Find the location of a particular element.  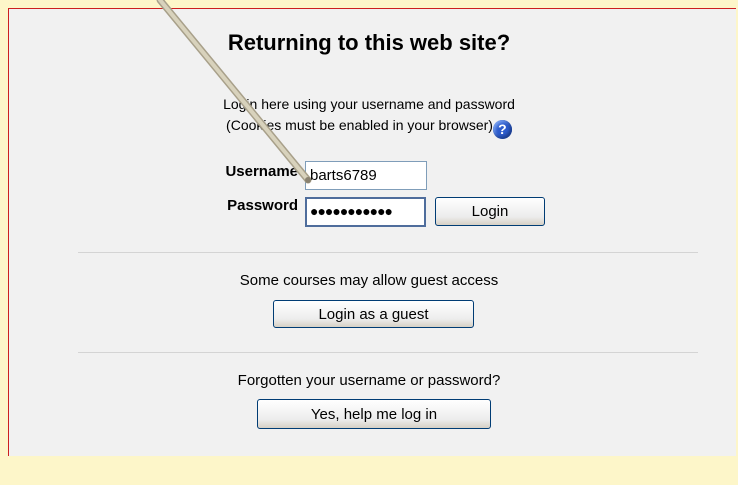

help-icon: ? is located at coordinates (502, 129).